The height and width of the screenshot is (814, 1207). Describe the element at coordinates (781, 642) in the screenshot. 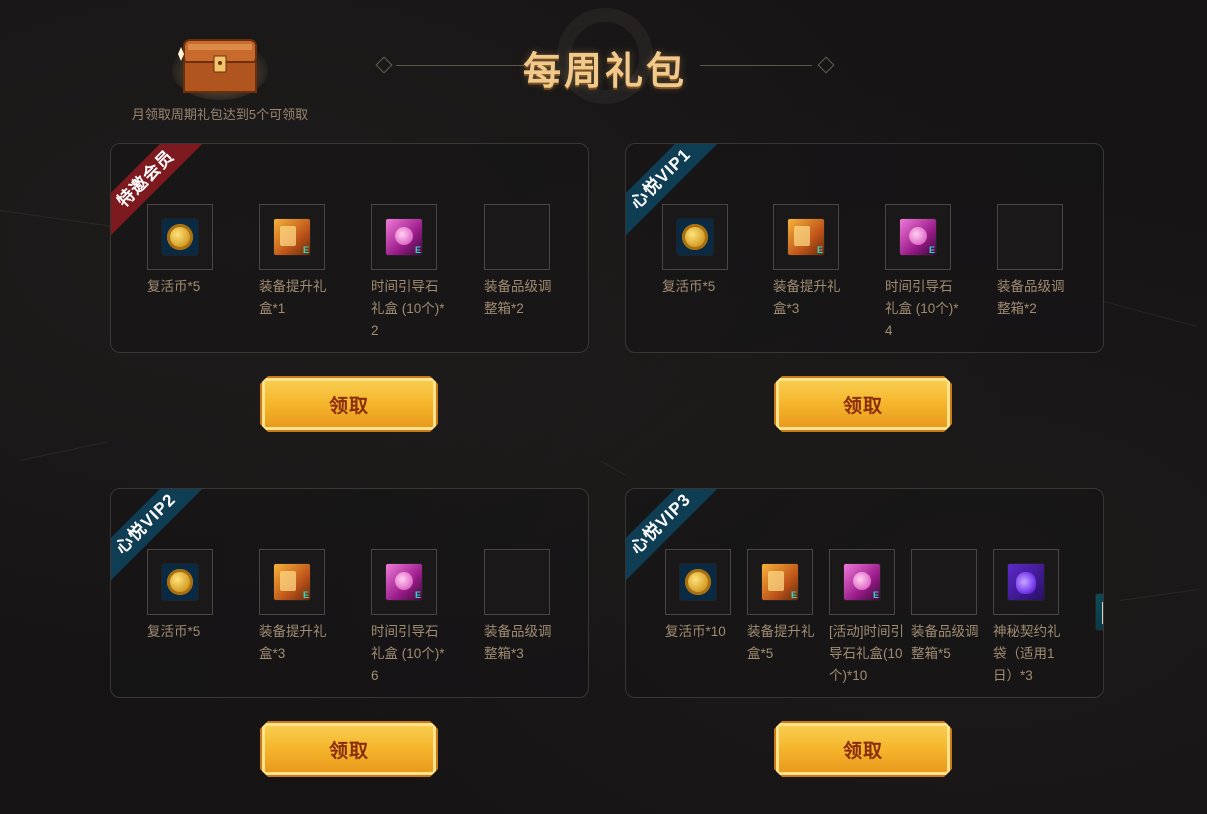

I see `item-label: 装备提升礼盒*5` at that location.